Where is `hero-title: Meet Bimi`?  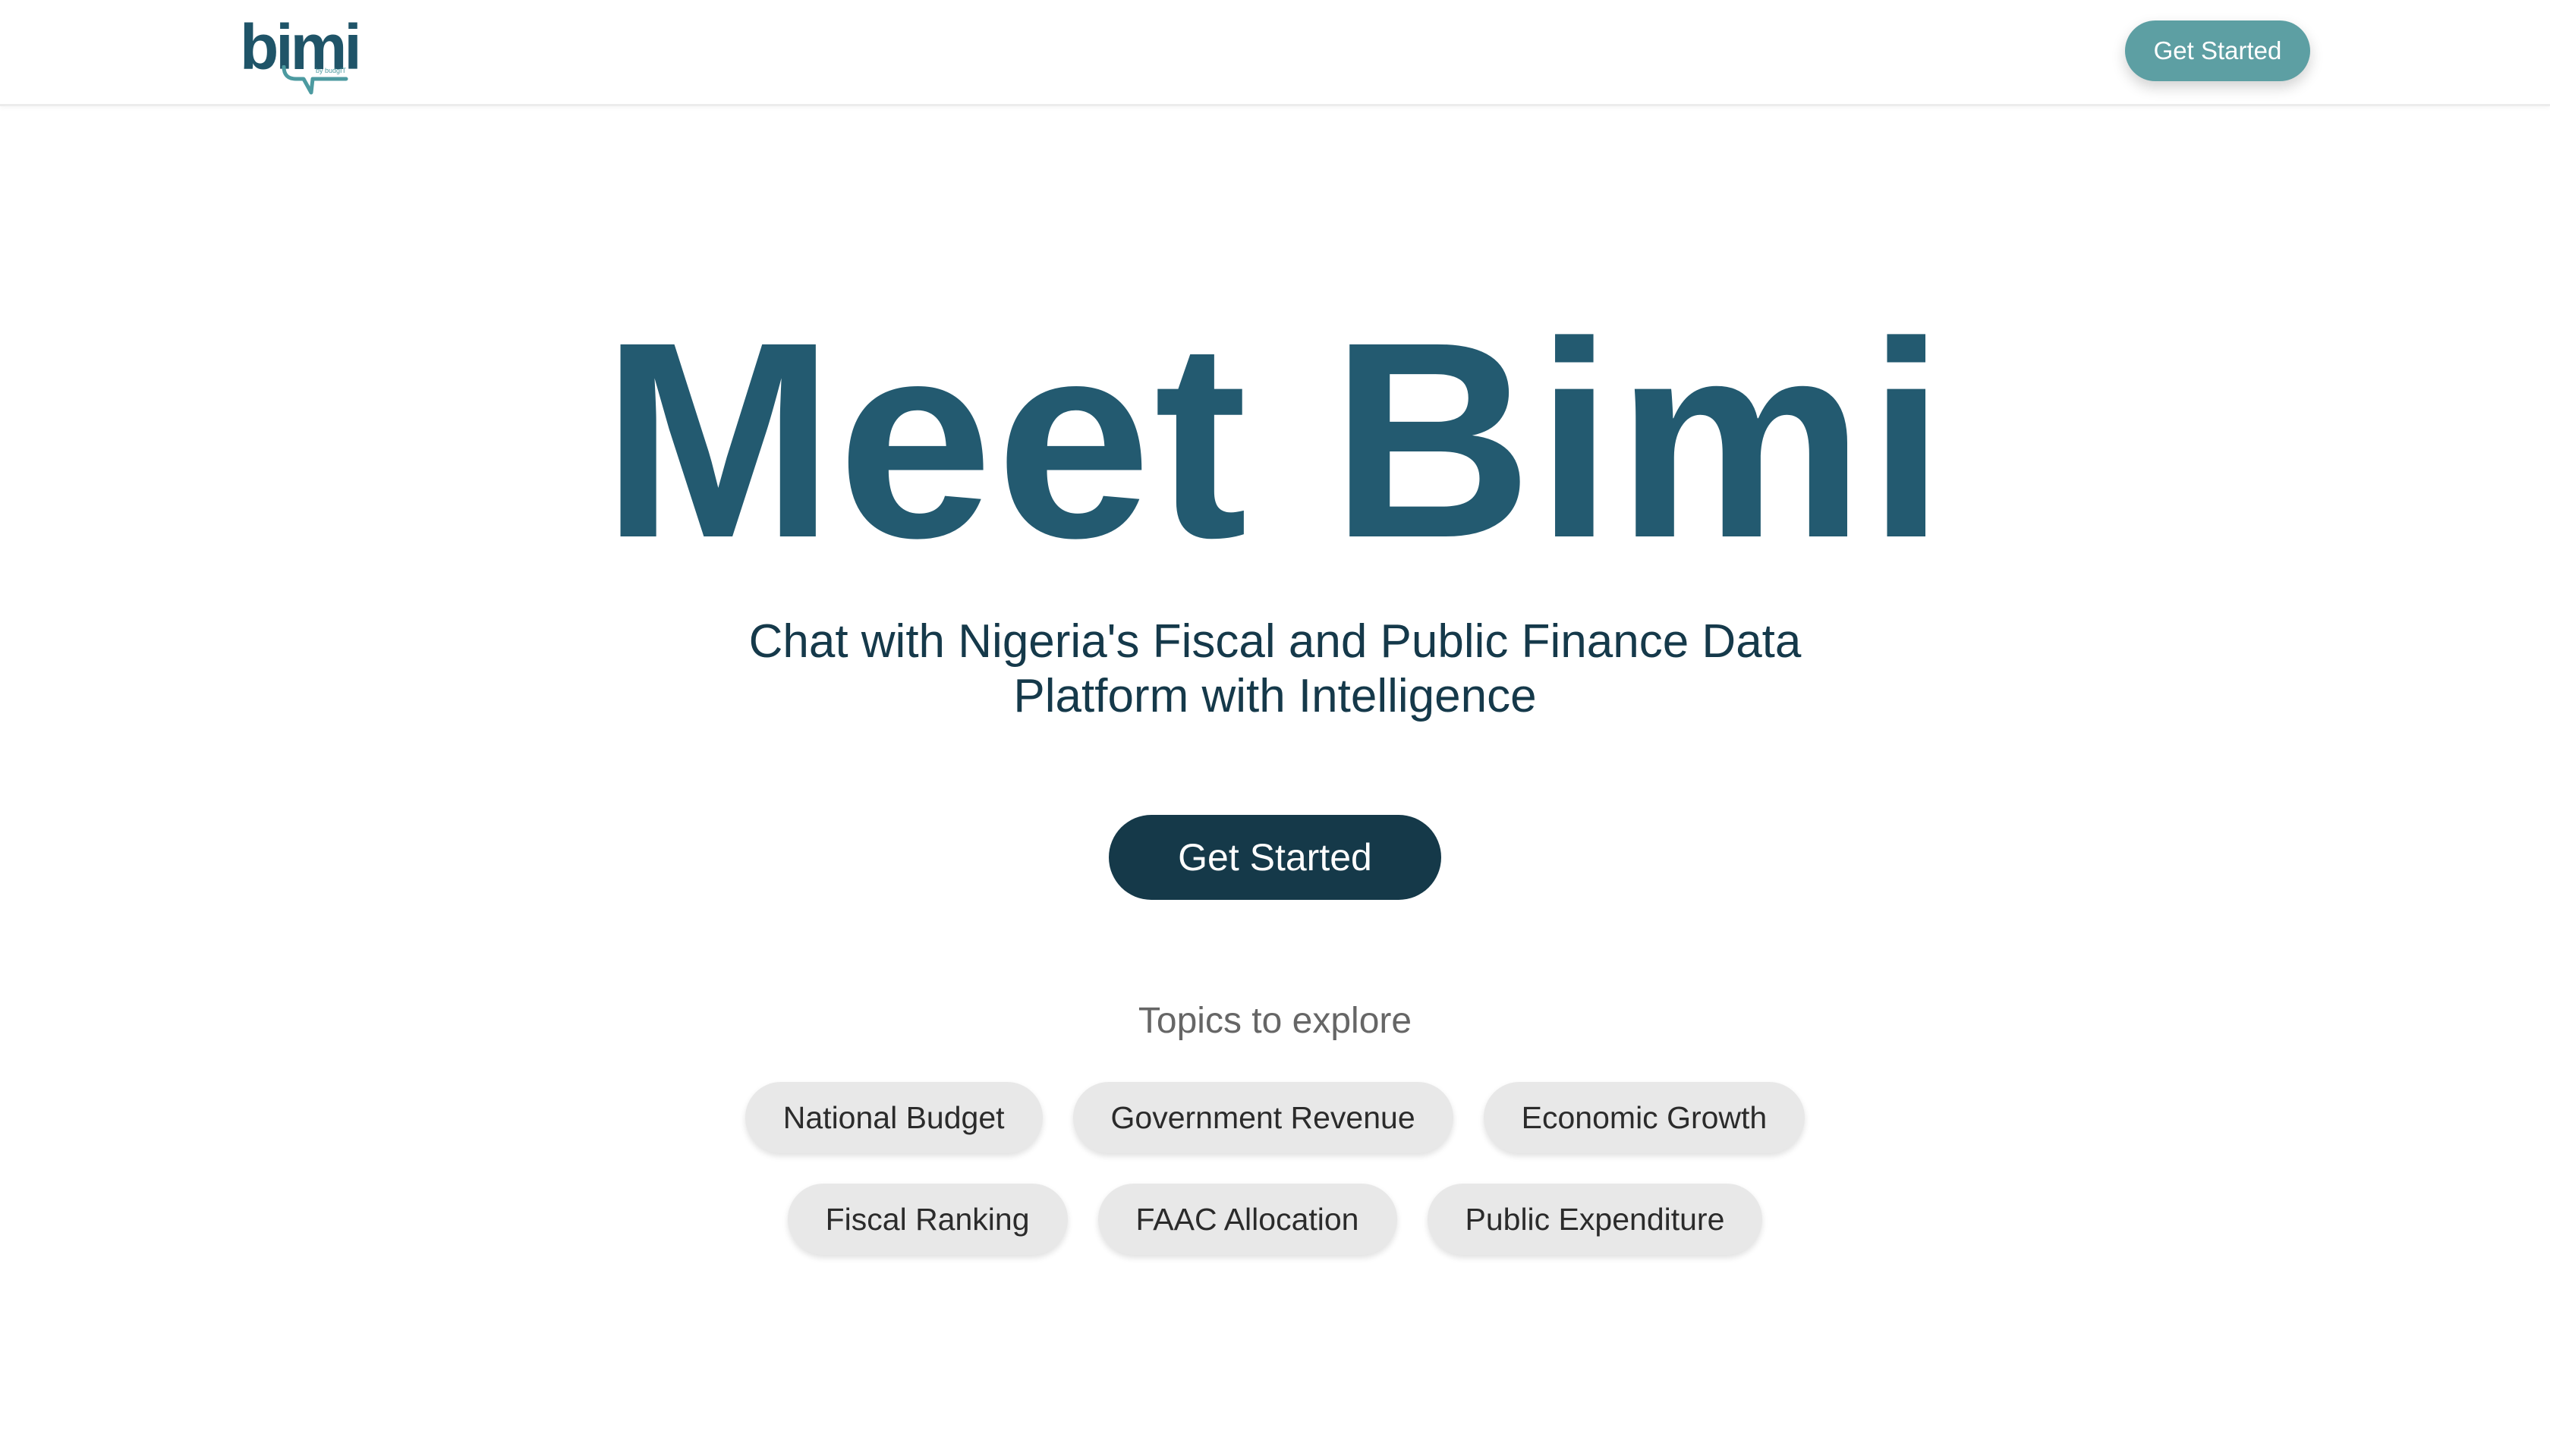
hero-title: Meet Bimi is located at coordinates (1275, 440).